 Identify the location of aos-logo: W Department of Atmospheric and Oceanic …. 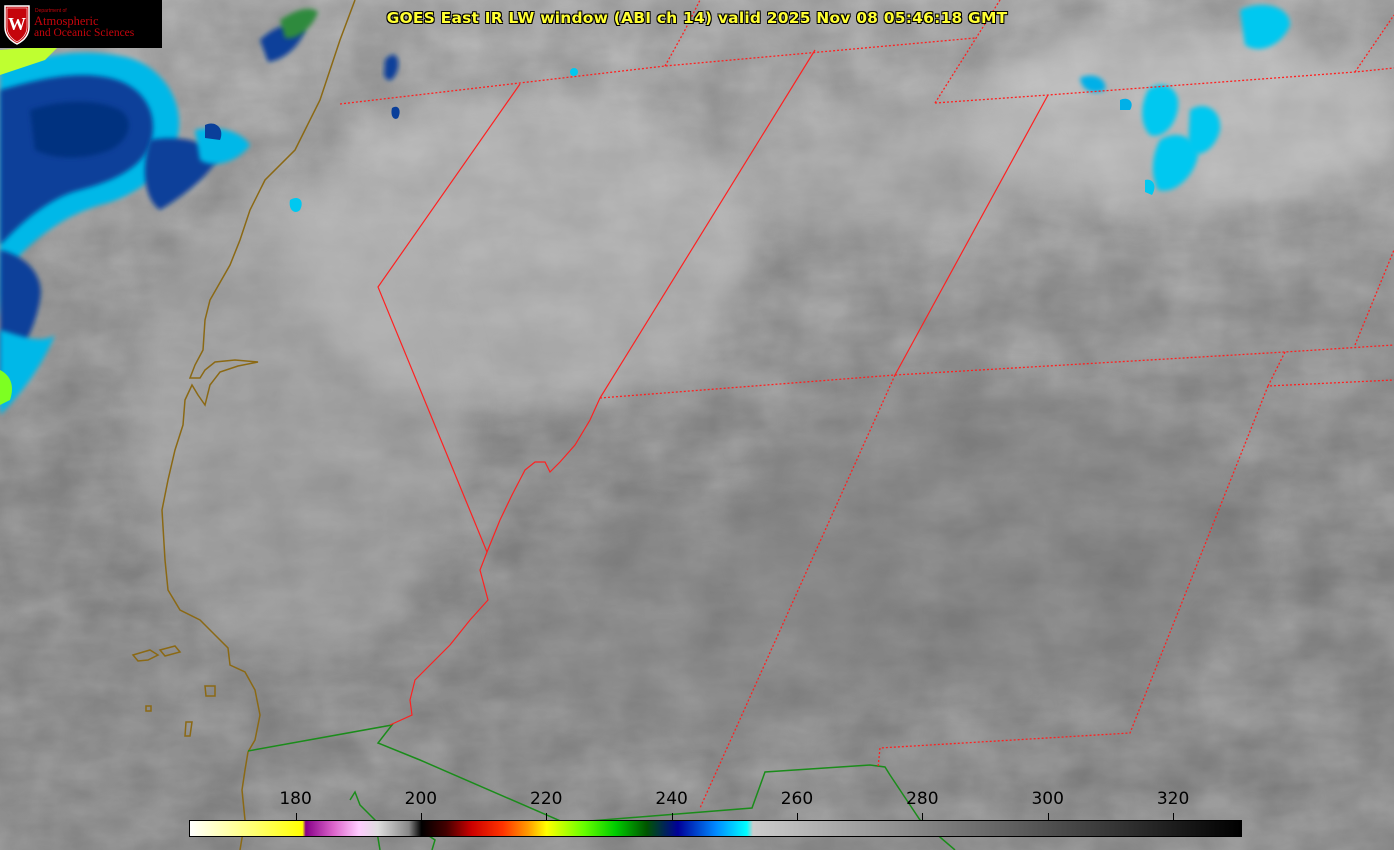
(81, 24).